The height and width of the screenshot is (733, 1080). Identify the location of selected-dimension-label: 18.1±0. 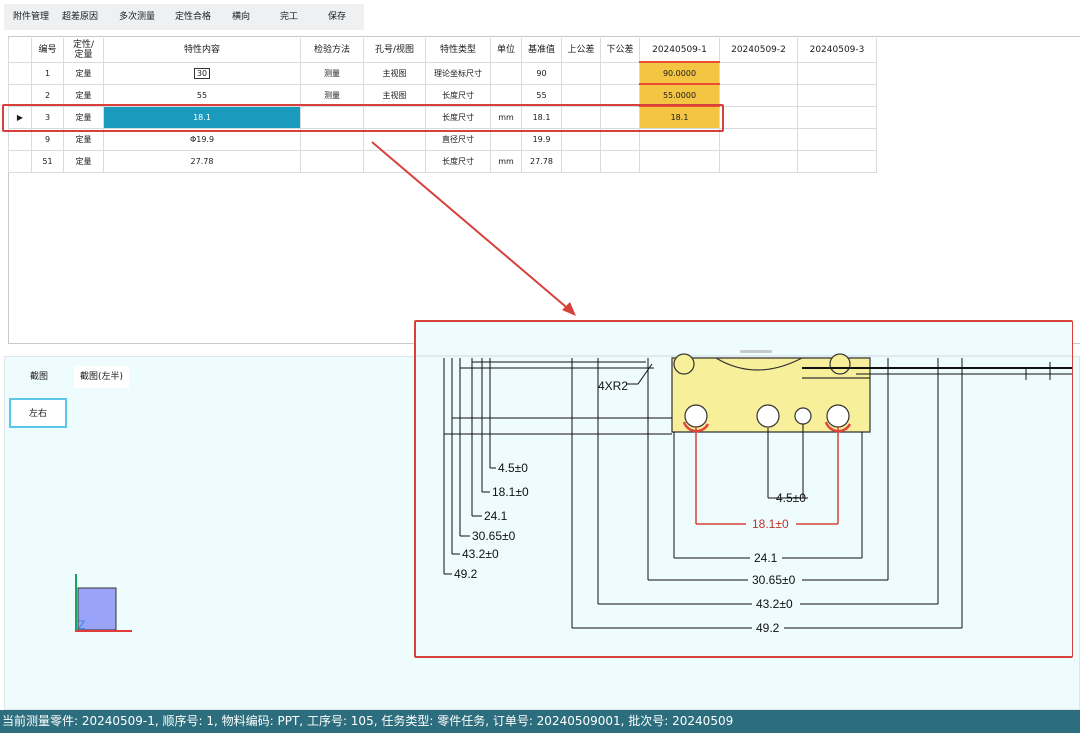
(770, 524).